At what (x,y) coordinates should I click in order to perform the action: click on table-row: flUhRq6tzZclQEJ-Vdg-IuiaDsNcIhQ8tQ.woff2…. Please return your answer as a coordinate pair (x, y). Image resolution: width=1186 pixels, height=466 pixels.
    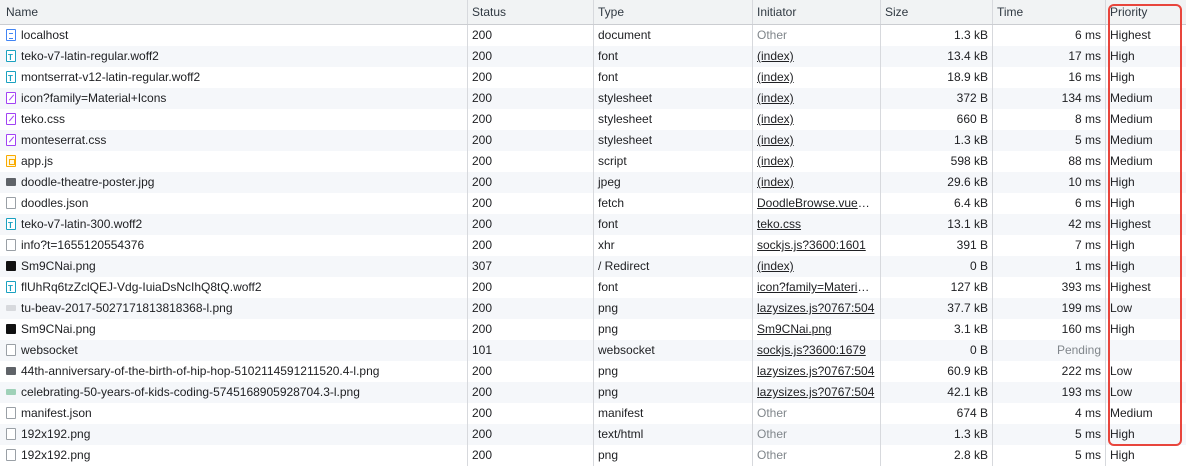
    Looking at the image, I should click on (593, 287).